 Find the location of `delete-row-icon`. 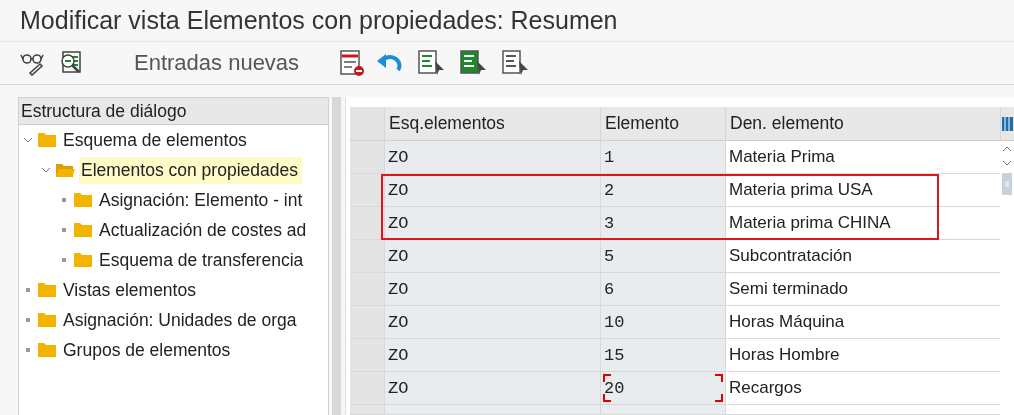

delete-row-icon is located at coordinates (352, 63).